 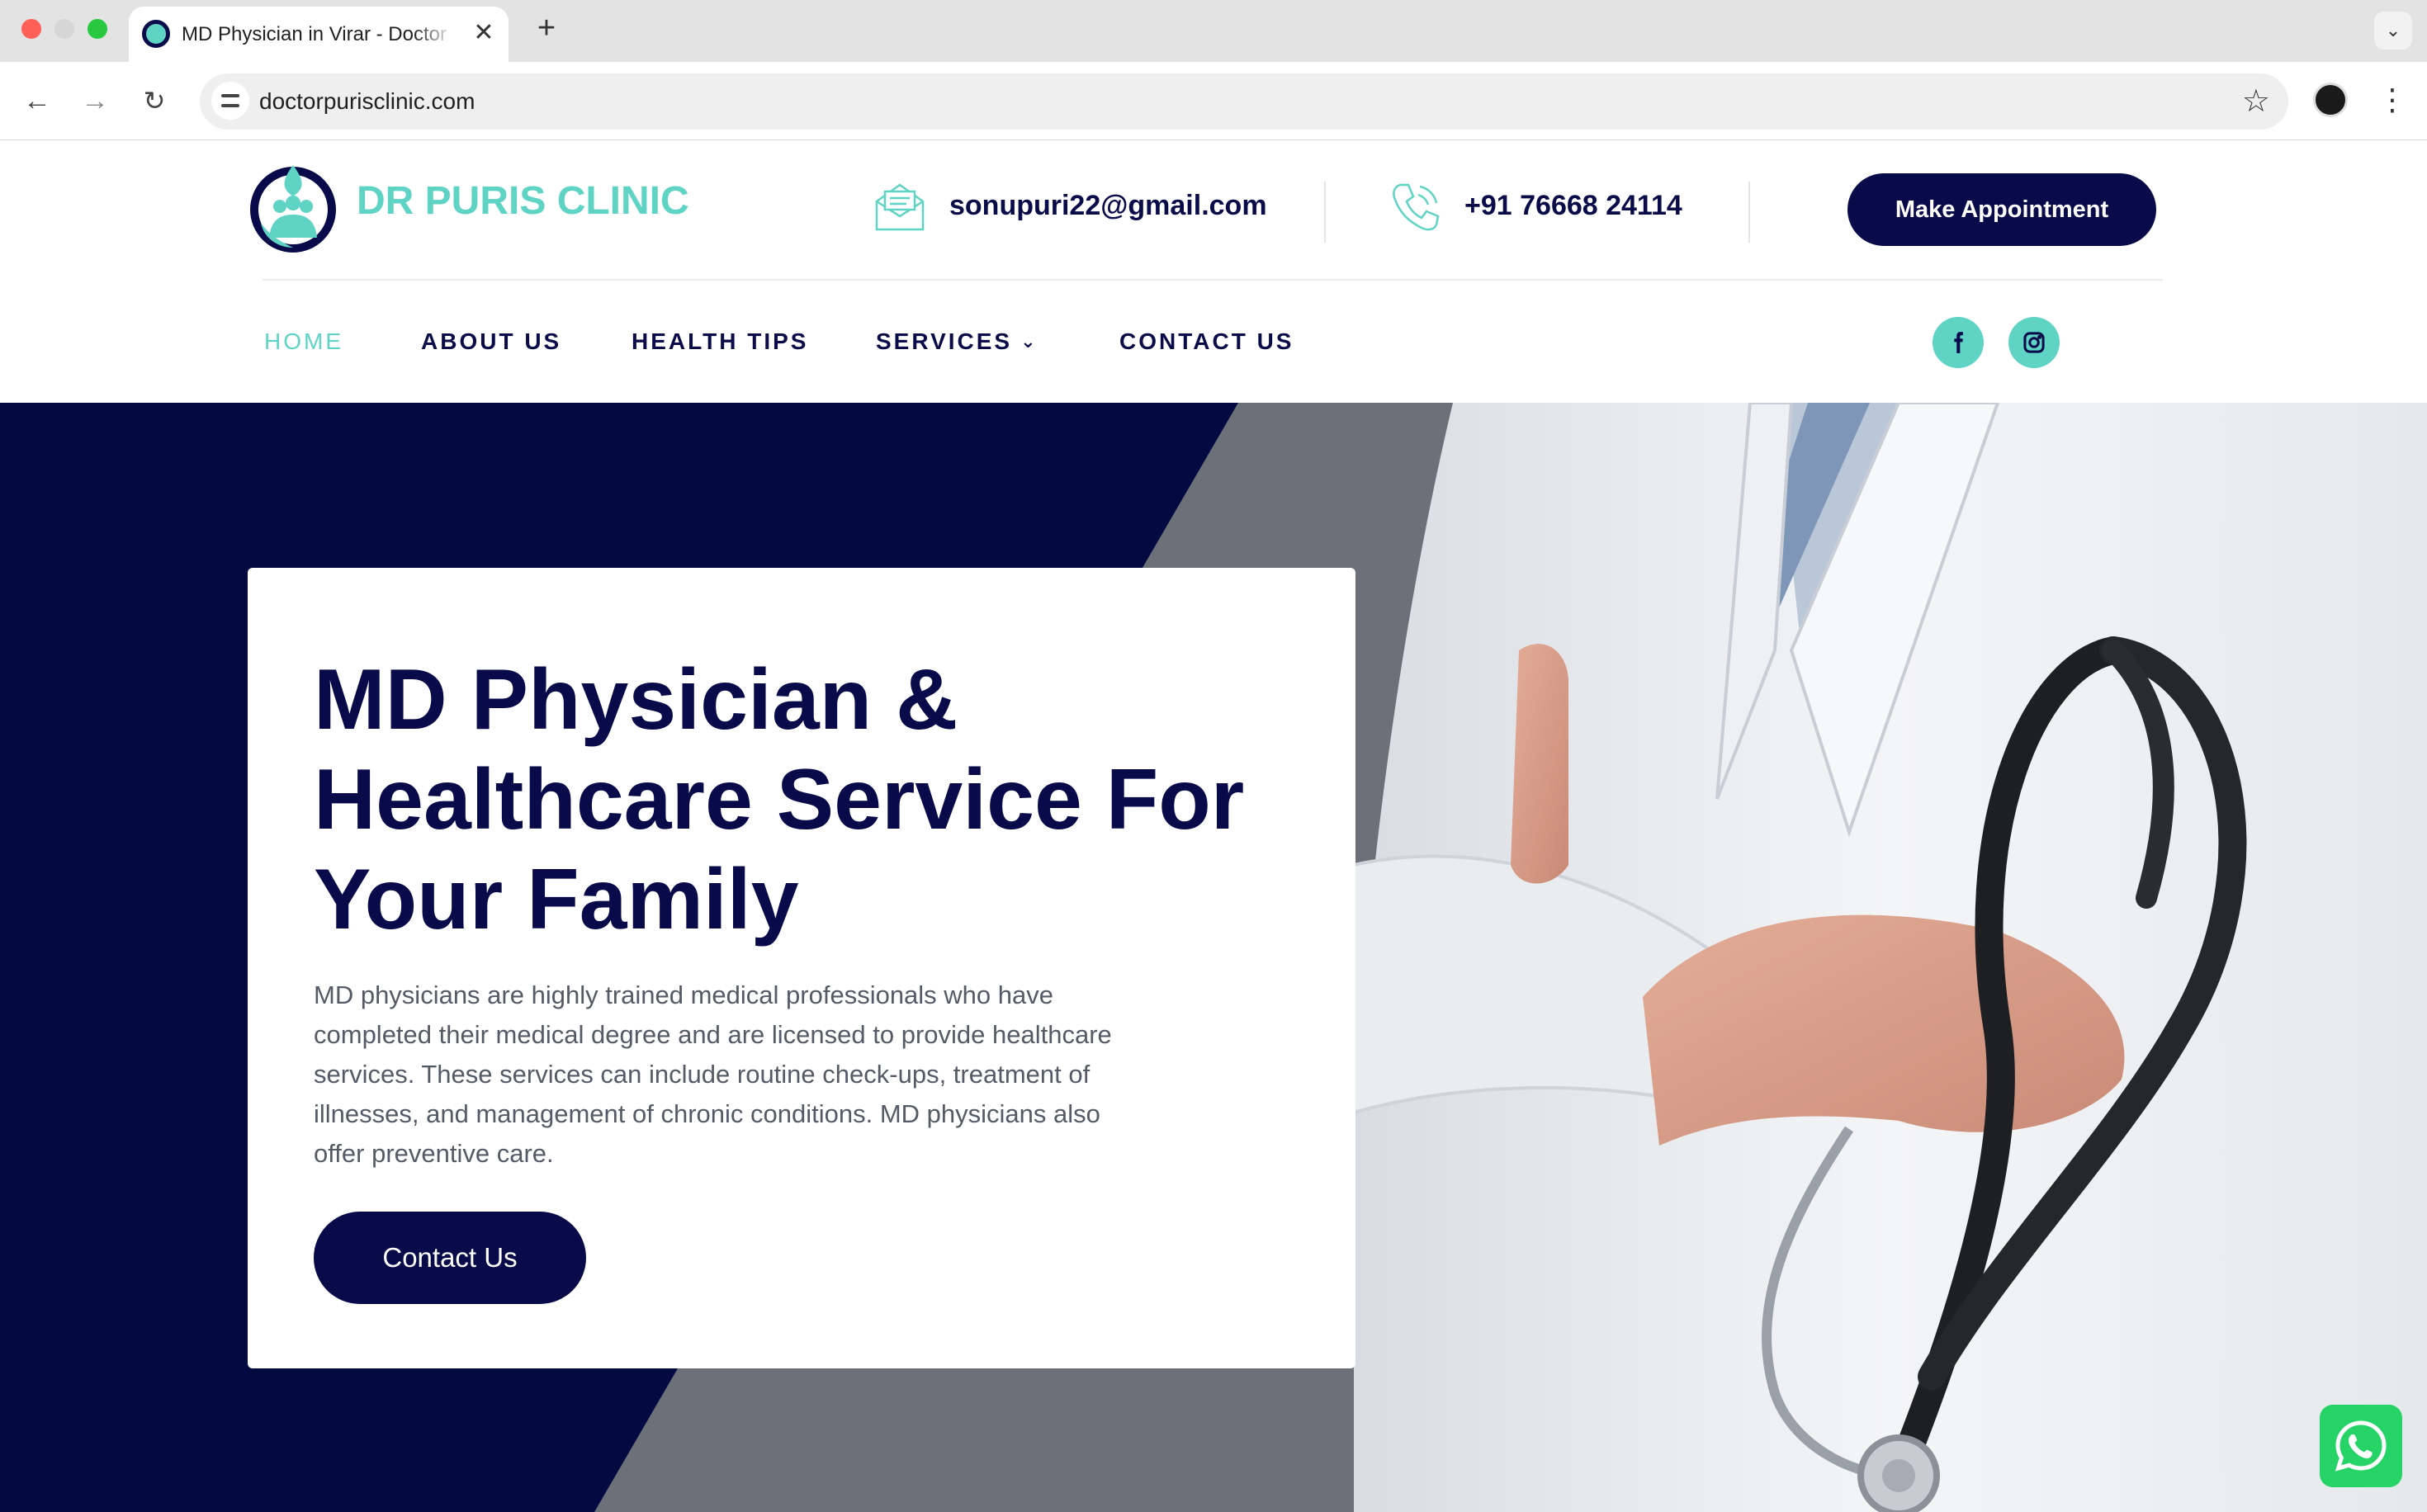 What do you see at coordinates (523, 201) in the screenshot?
I see `logo-text: DR PURIS CLINIC` at bounding box center [523, 201].